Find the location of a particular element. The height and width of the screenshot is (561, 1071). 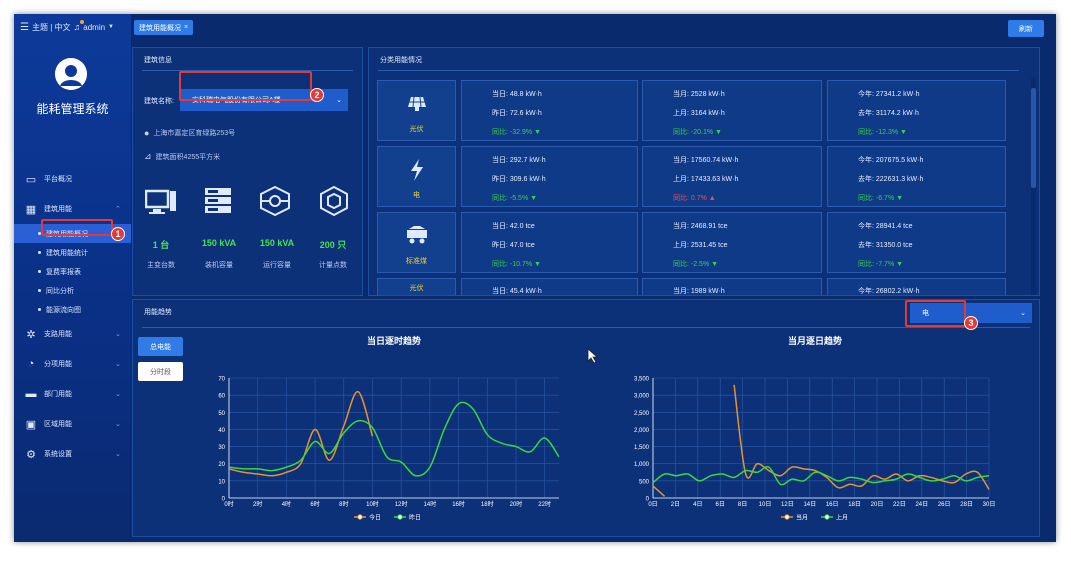

ruler-icon: ⊿ is located at coordinates (148, 156).